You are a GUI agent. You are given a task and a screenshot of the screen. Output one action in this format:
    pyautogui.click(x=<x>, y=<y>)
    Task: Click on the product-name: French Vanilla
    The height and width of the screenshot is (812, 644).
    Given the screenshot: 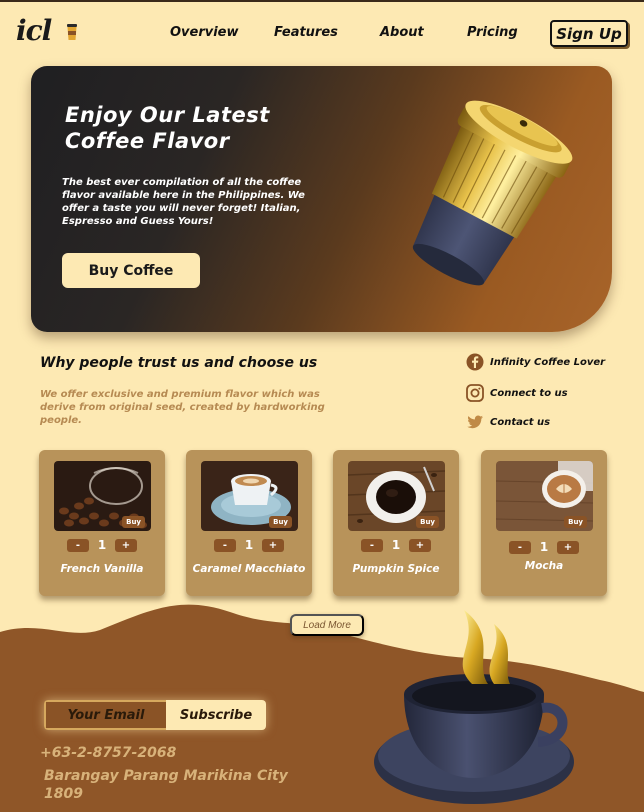 What is the action you would take?
    pyautogui.click(x=102, y=569)
    